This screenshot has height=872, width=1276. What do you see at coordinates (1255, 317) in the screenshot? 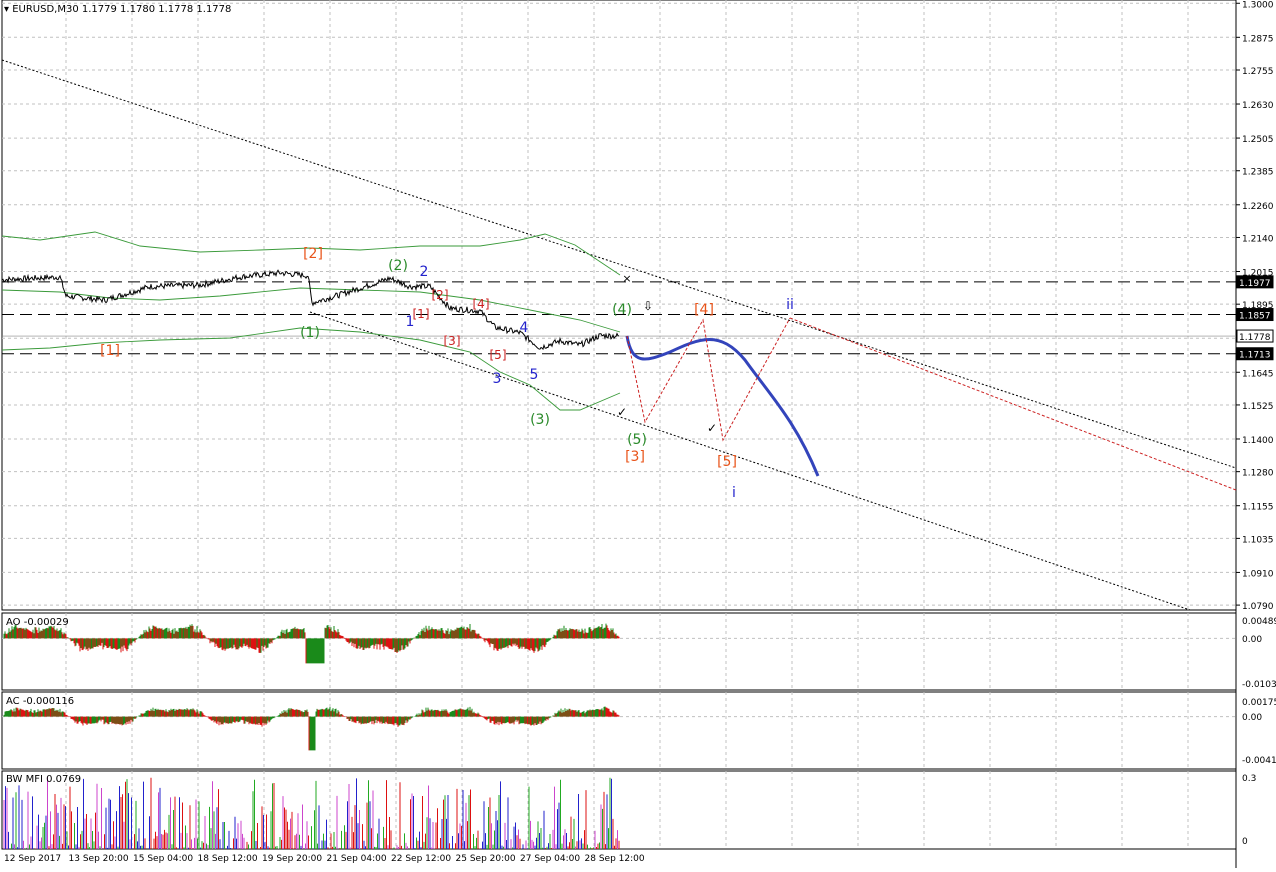
I see `level-label: 1.1857` at bounding box center [1255, 317].